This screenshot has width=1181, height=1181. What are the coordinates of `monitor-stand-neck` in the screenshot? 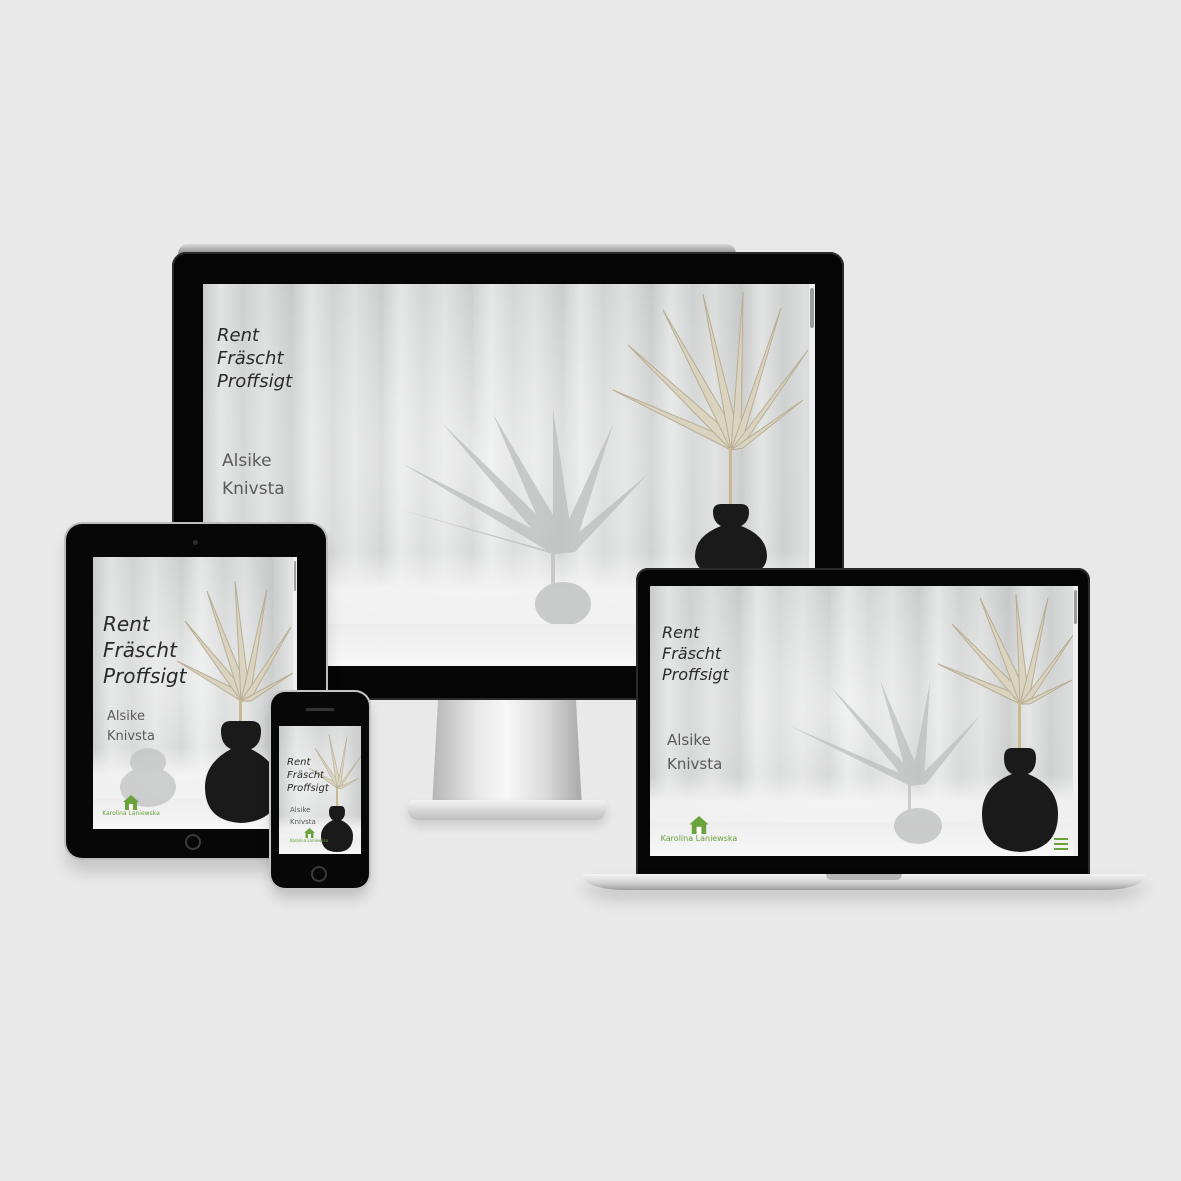 It's located at (507, 754).